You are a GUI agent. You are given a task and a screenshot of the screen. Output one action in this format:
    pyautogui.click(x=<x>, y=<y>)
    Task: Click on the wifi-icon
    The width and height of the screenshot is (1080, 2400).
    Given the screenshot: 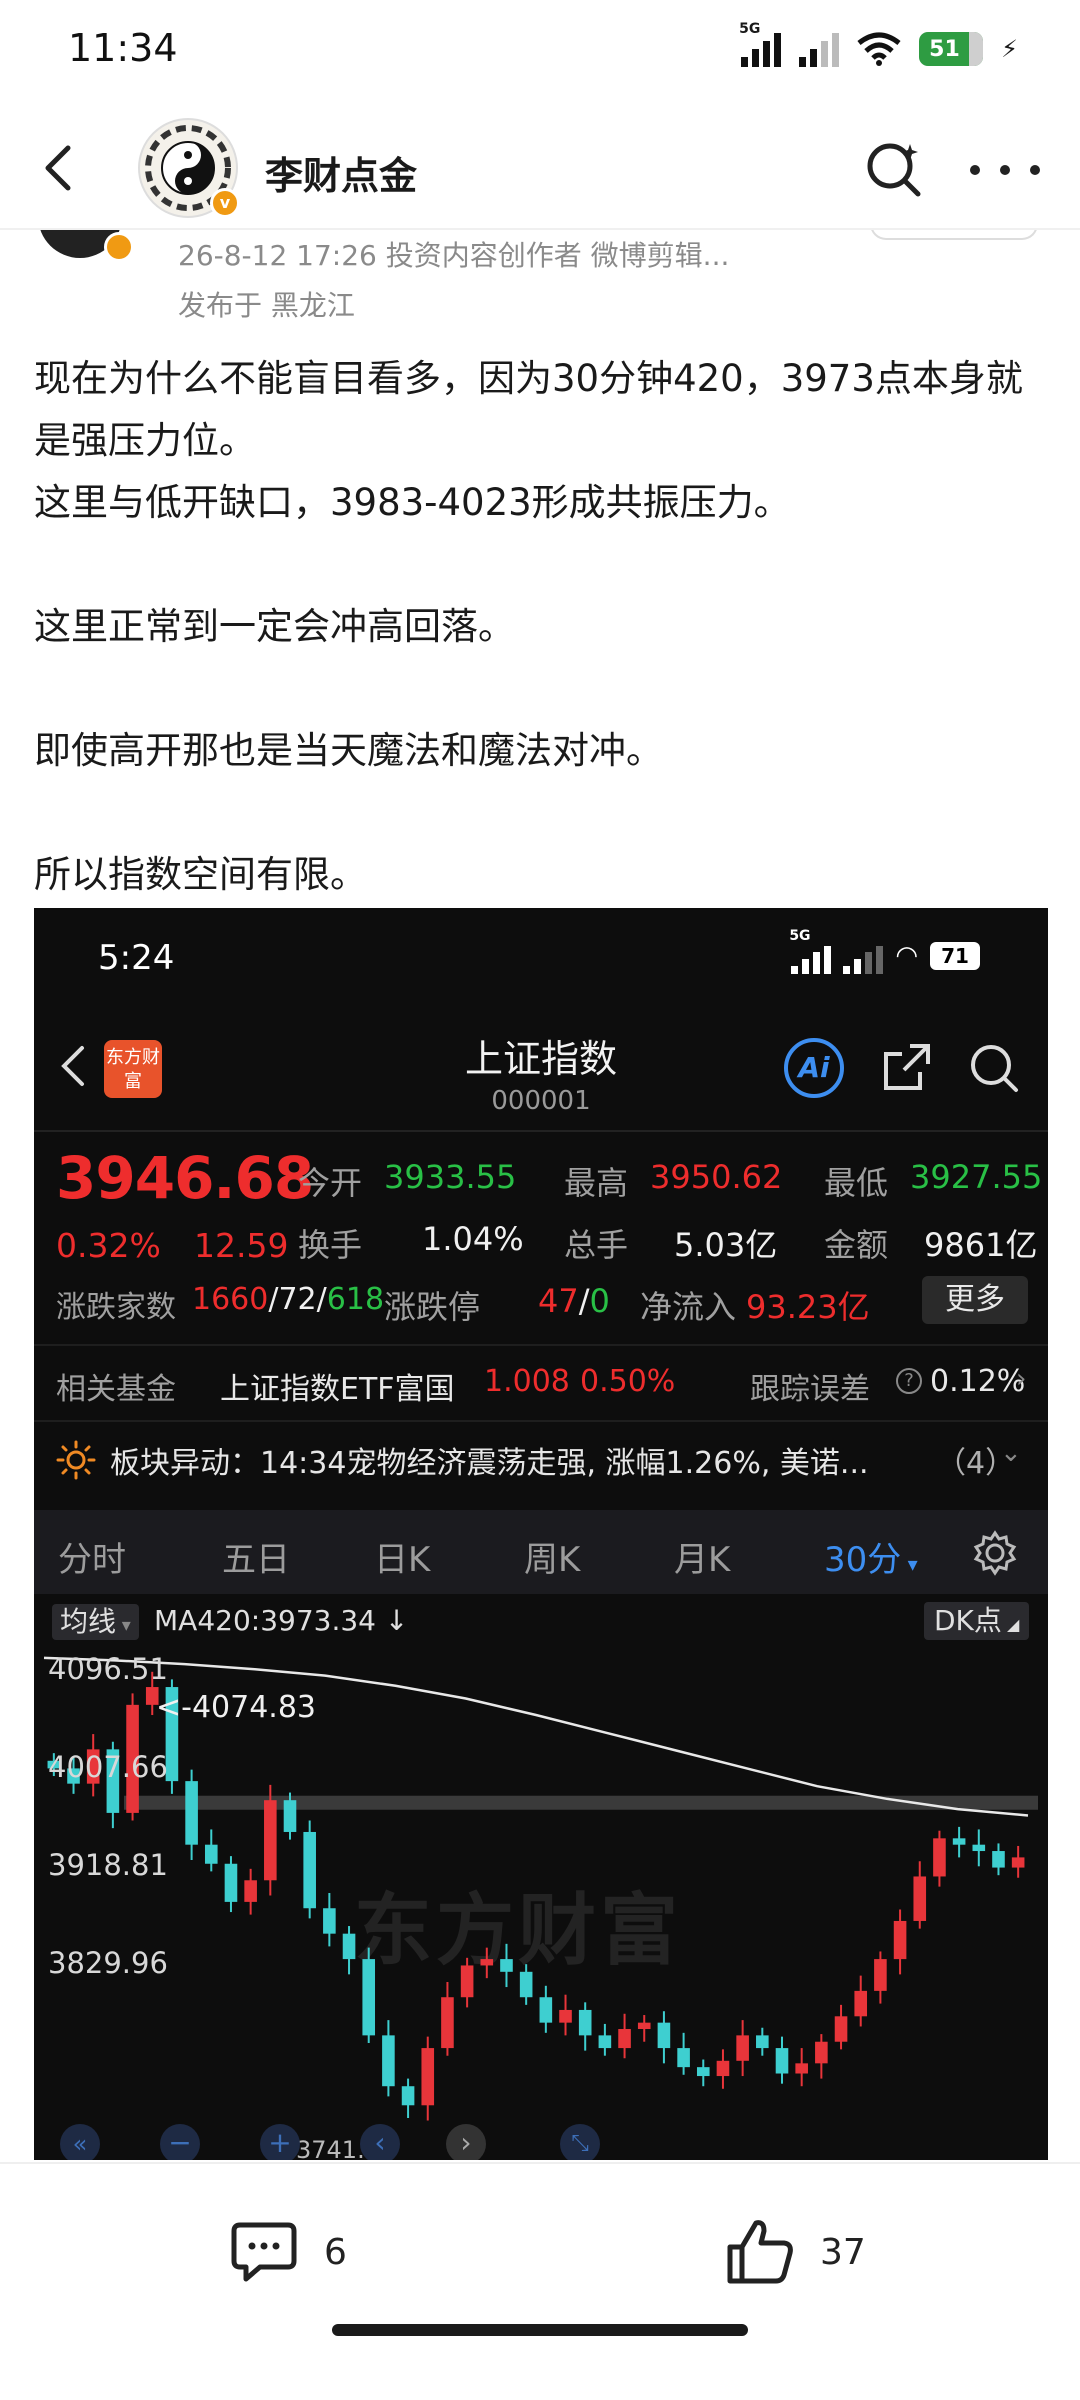 What is the action you would take?
    pyautogui.click(x=879, y=49)
    